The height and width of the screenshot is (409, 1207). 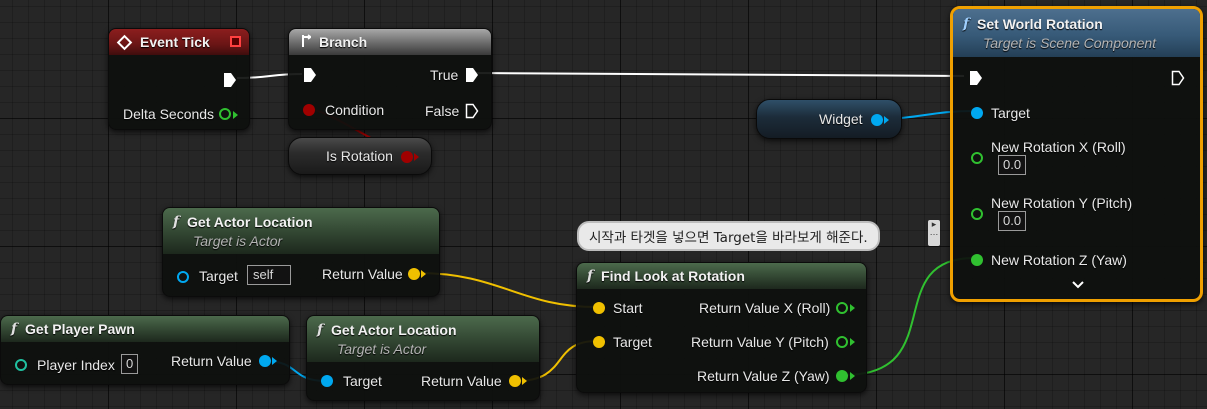 I want to click on get-actor-location-1-subtitle: Target is Actor, so click(x=238, y=240).